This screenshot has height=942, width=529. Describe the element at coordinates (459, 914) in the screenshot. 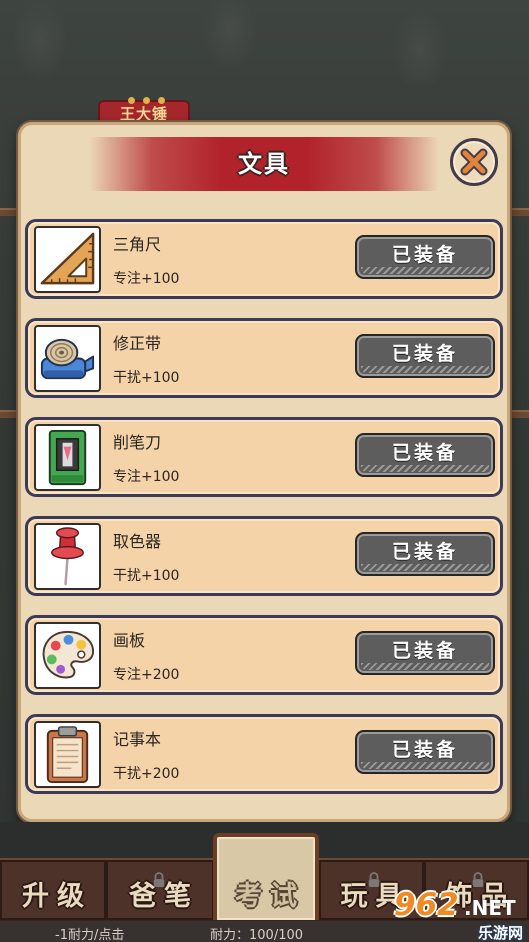

I see `site-watermark: 962 .NET 乐游网` at that location.